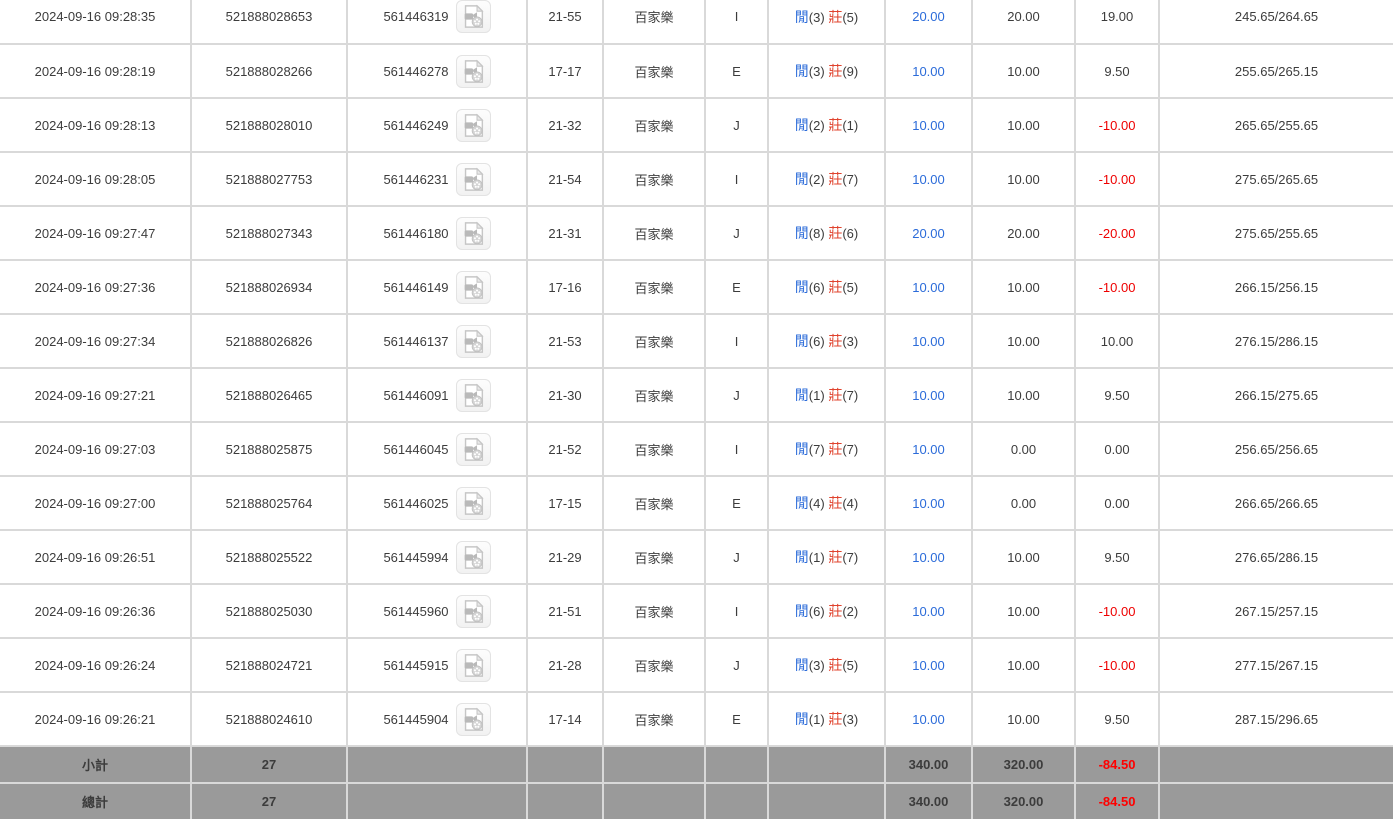 The image size is (1393, 819). Describe the element at coordinates (1117, 503) in the screenshot. I see `cell-win-loss: 0.00` at that location.